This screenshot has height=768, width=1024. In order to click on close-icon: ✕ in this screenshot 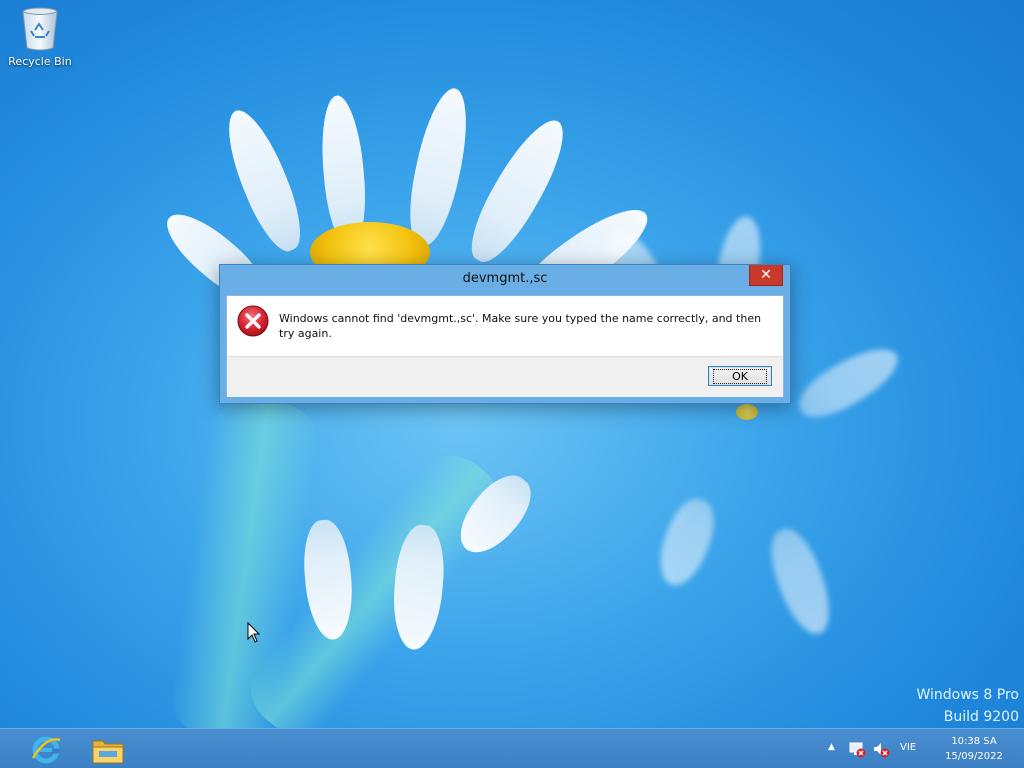, I will do `click(766, 275)`.